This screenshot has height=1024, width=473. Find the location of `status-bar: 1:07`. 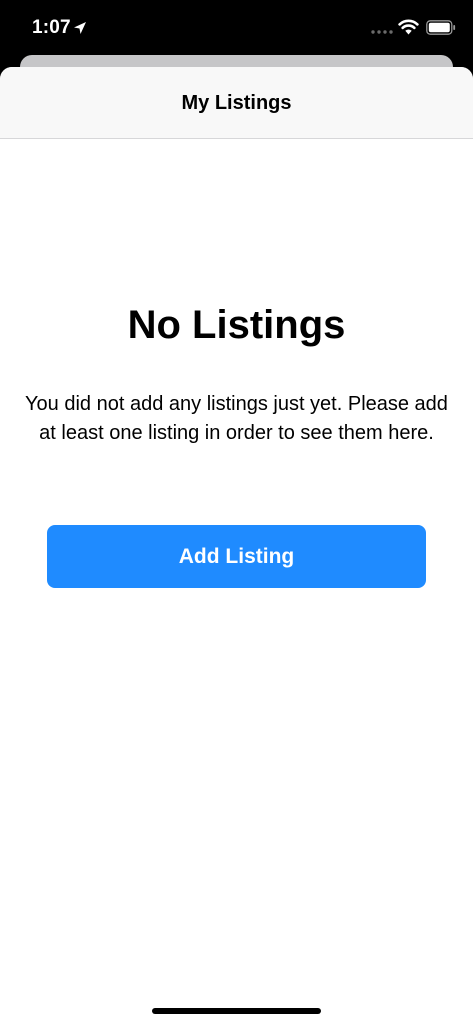

status-bar: 1:07 is located at coordinates (236, 28).